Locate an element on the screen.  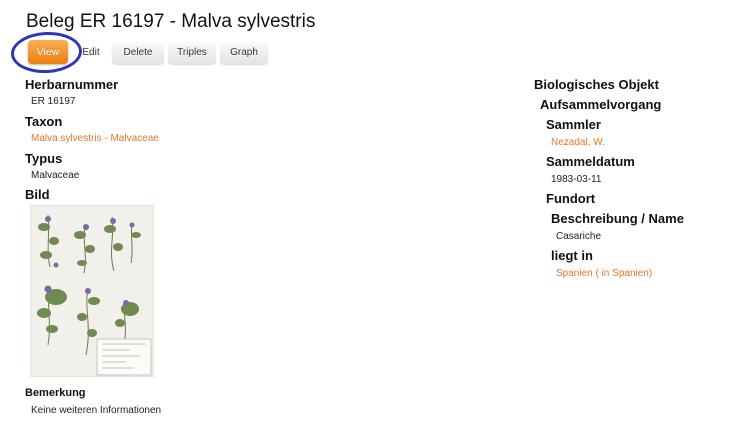
sammler-link: Nezadal, W. is located at coordinates (578, 142).